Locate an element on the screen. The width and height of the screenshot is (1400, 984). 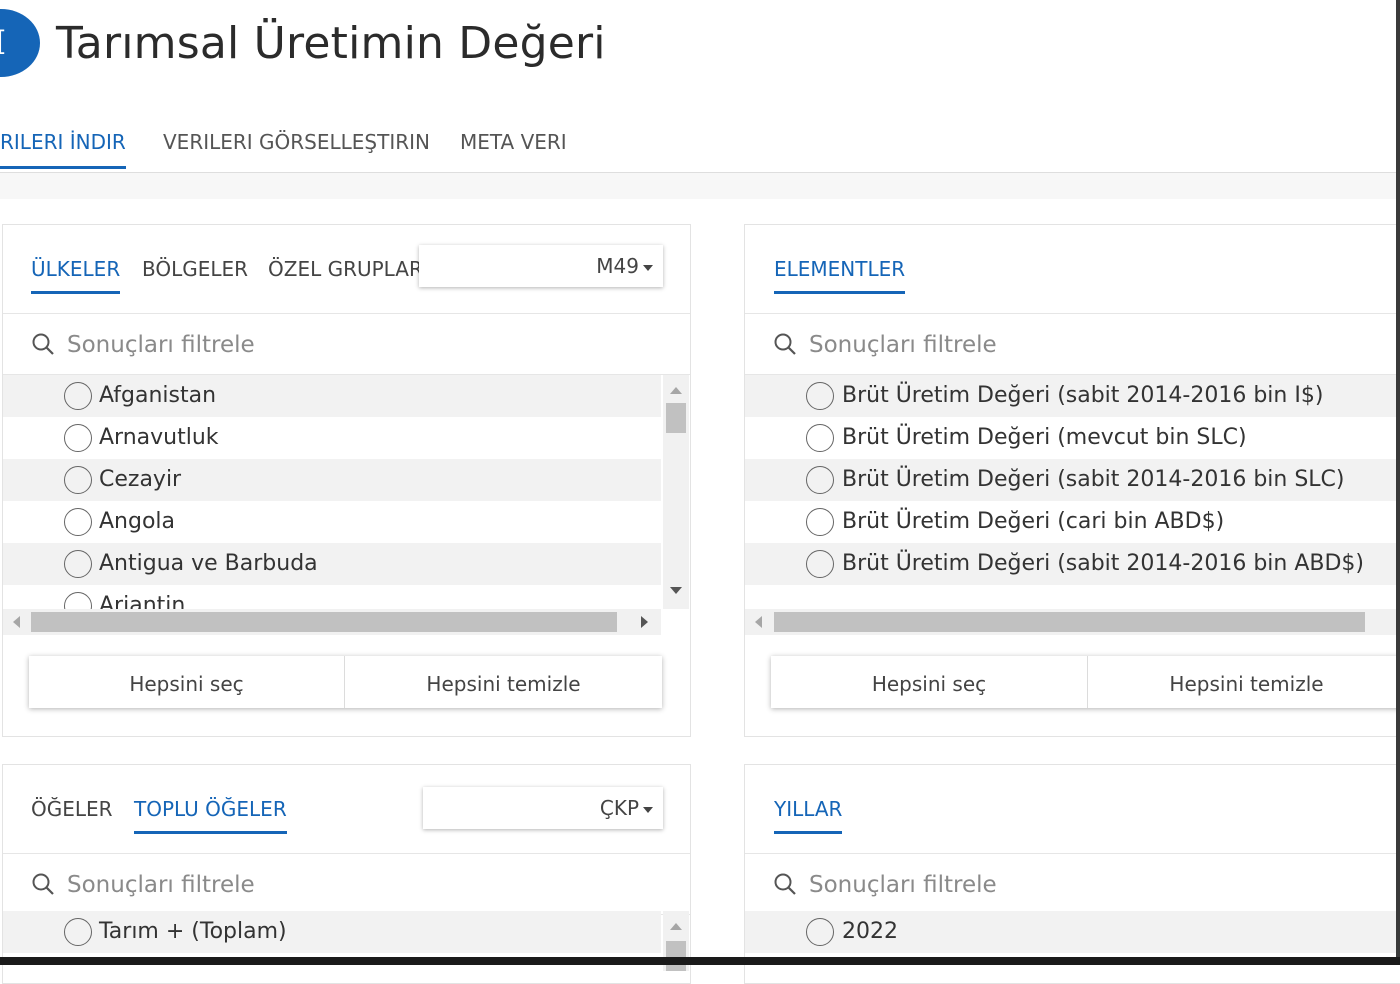
countries-button-group: Hepsini seç Hepsini temizle is located at coordinates (345, 682).